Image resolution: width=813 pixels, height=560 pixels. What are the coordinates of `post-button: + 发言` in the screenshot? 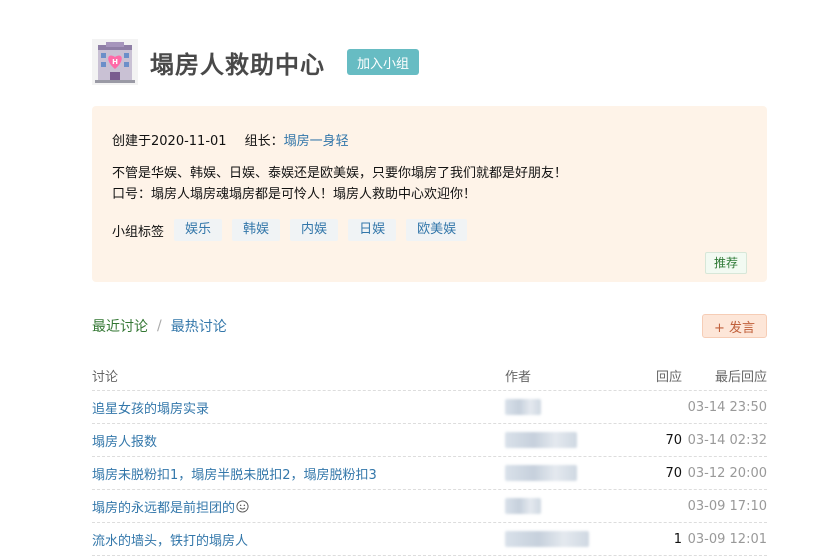 It's located at (734, 326).